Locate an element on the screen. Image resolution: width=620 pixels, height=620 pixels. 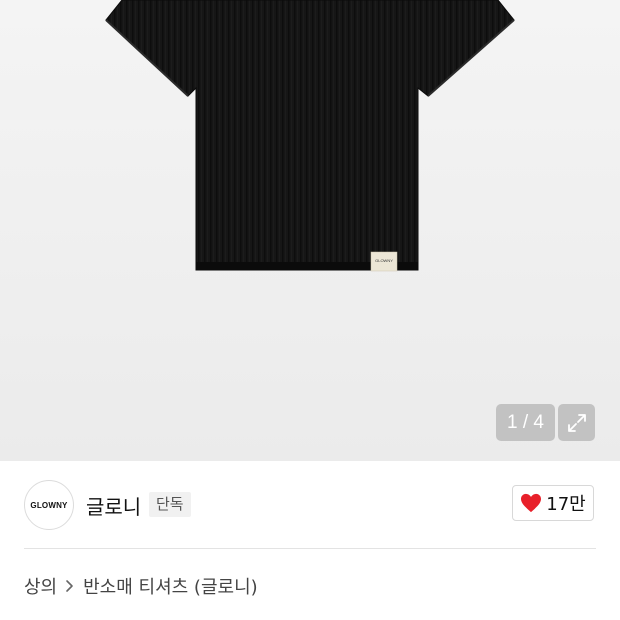
brand-logo: GLOWNY is located at coordinates (49, 505).